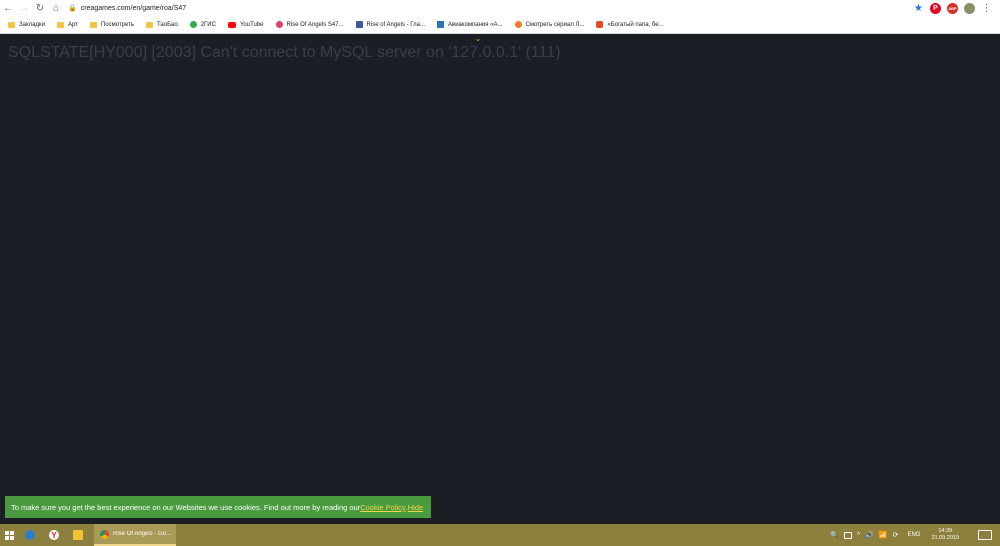  What do you see at coordinates (945, 531) in the screenshot?
I see `clock-time: 14:39` at bounding box center [945, 531].